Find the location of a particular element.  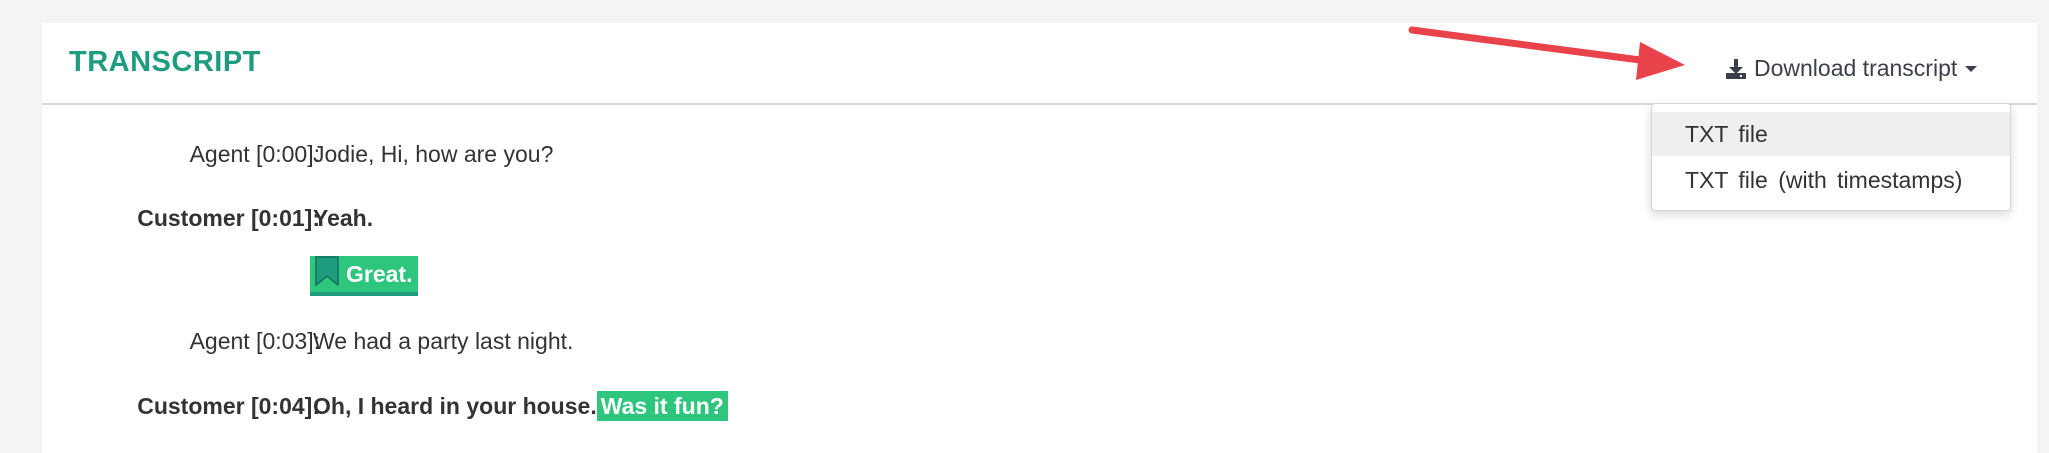

download-transcript-label: Download transcript is located at coordinates (1856, 68).